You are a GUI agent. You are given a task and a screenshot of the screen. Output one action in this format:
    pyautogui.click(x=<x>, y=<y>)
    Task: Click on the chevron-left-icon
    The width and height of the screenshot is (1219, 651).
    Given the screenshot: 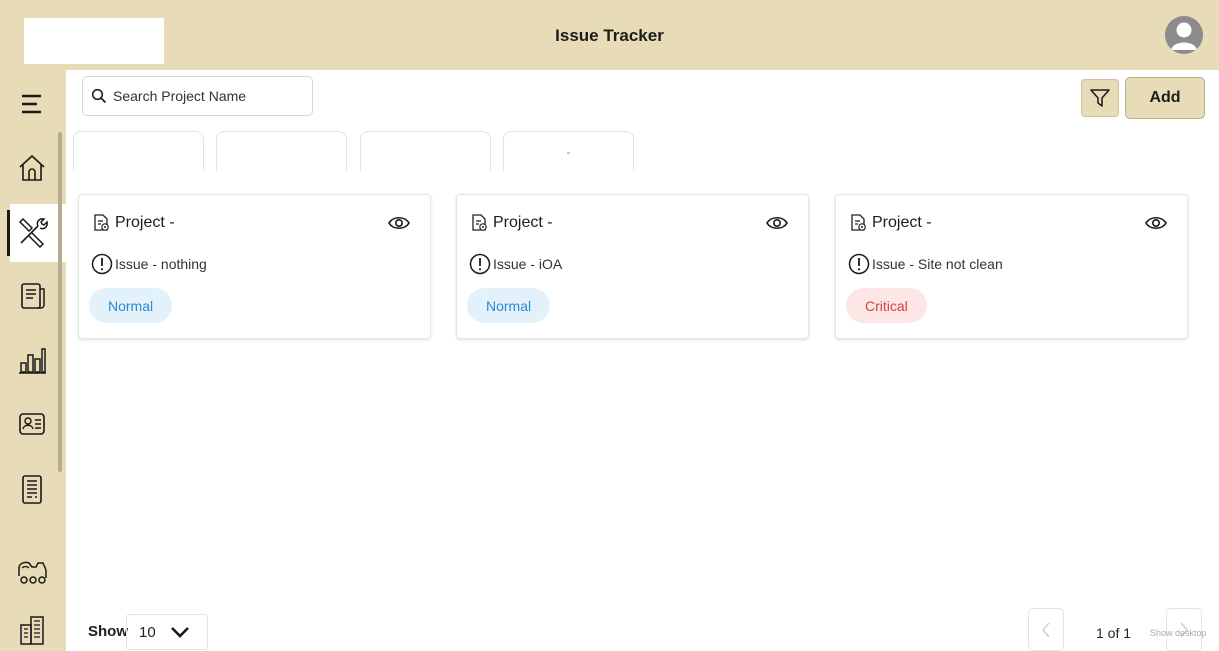 What is the action you would take?
    pyautogui.click(x=1046, y=629)
    